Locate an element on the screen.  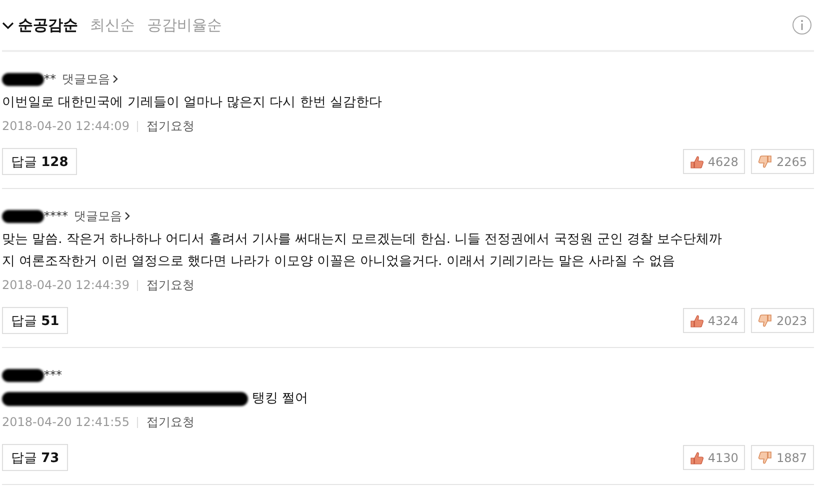
comment-text: 지 여론조작한거 이런 열정으로 했다면 나라가 이모양 이꼴은 아니었을거다. 이래서 기레기라는 말은 사라질 수 없음 is located at coordinates (338, 262).